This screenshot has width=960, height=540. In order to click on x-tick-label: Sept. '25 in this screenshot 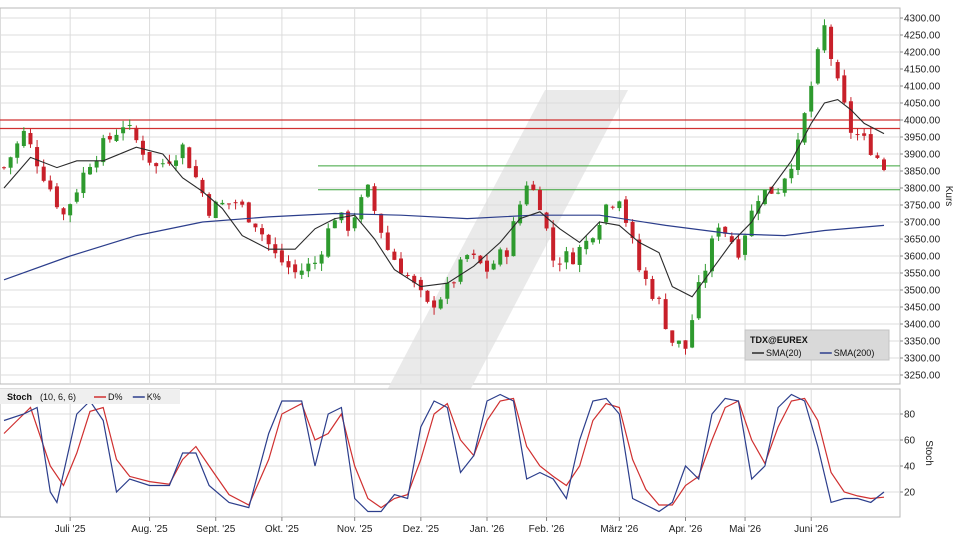, I will do `click(216, 529)`.